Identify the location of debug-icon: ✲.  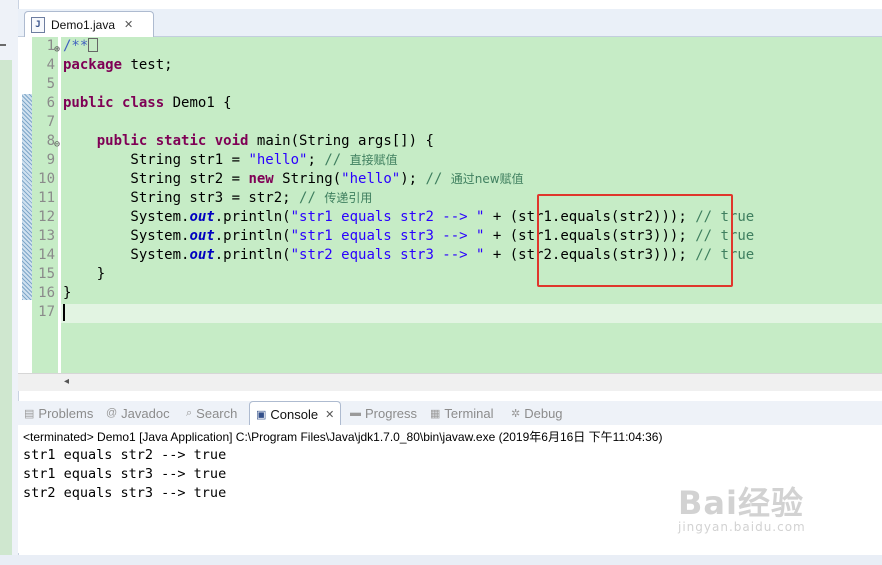
(516, 413).